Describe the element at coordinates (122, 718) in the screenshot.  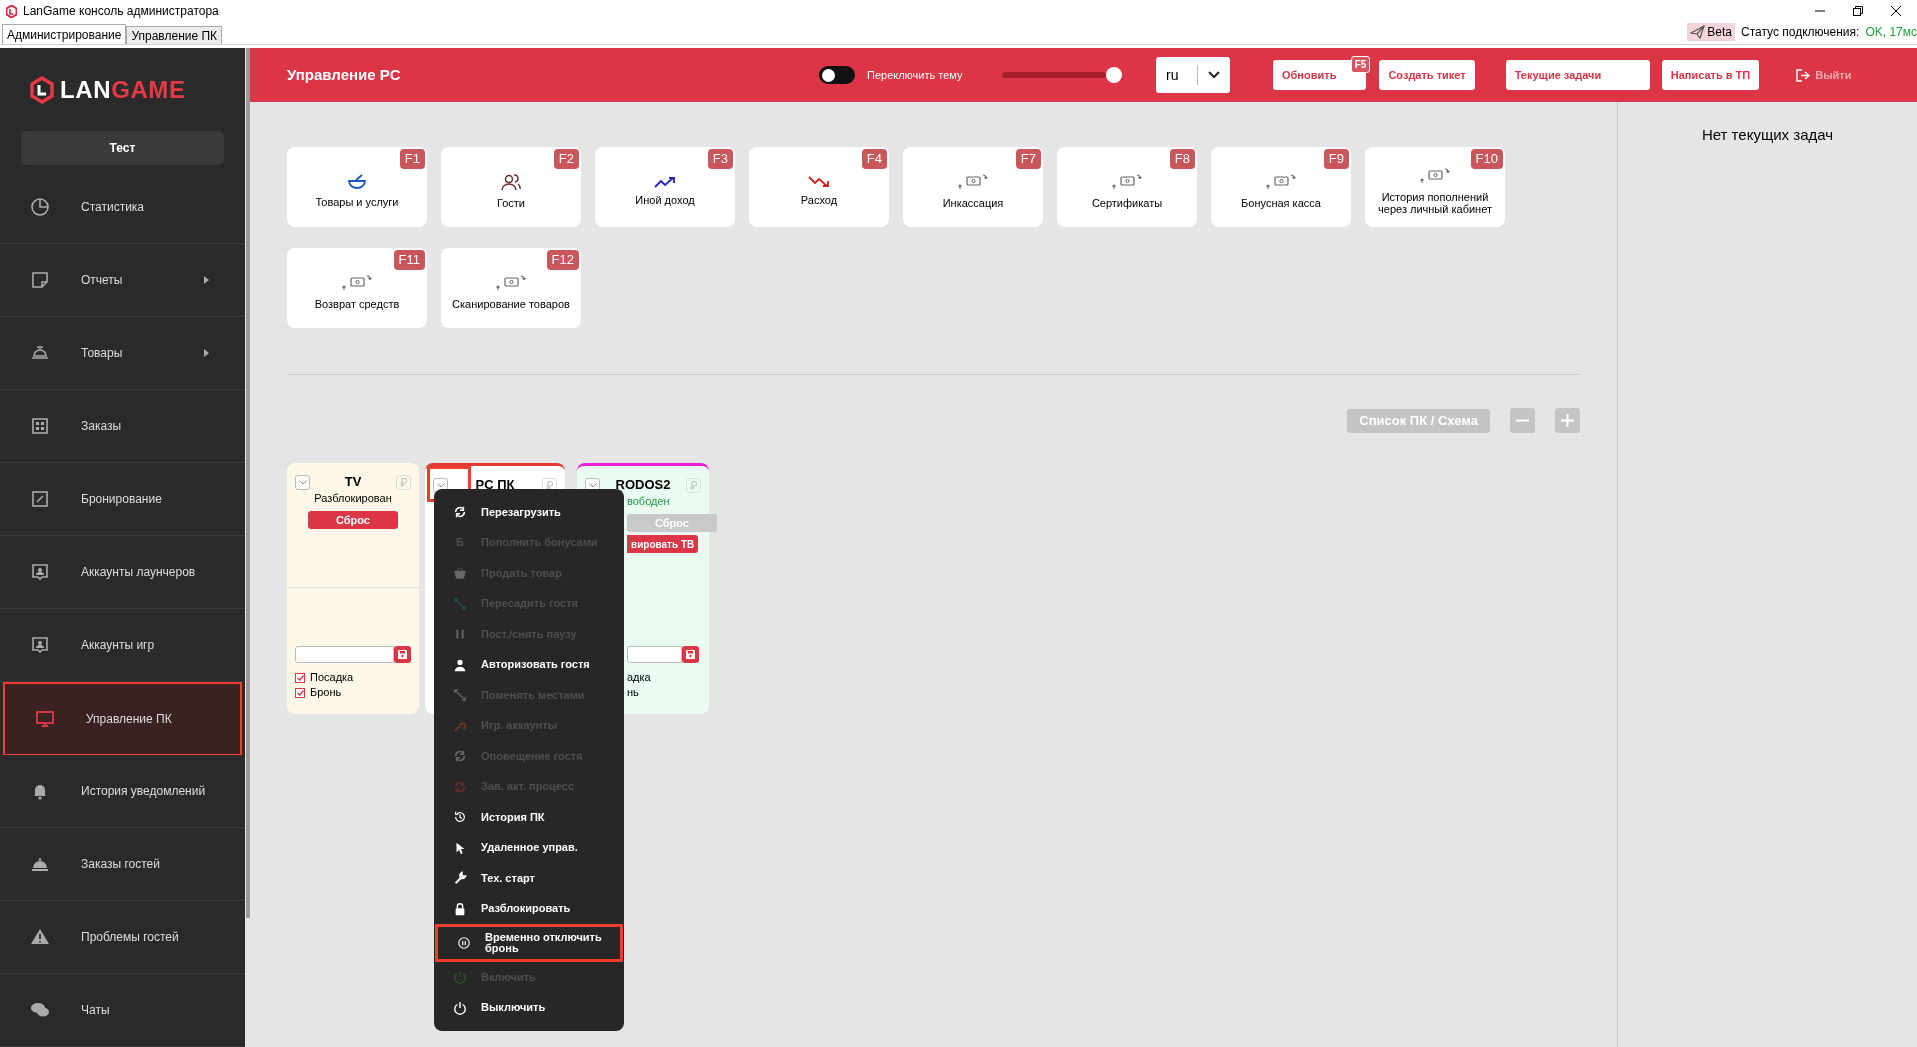
I see `sidebar-item: Управление ПК` at that location.